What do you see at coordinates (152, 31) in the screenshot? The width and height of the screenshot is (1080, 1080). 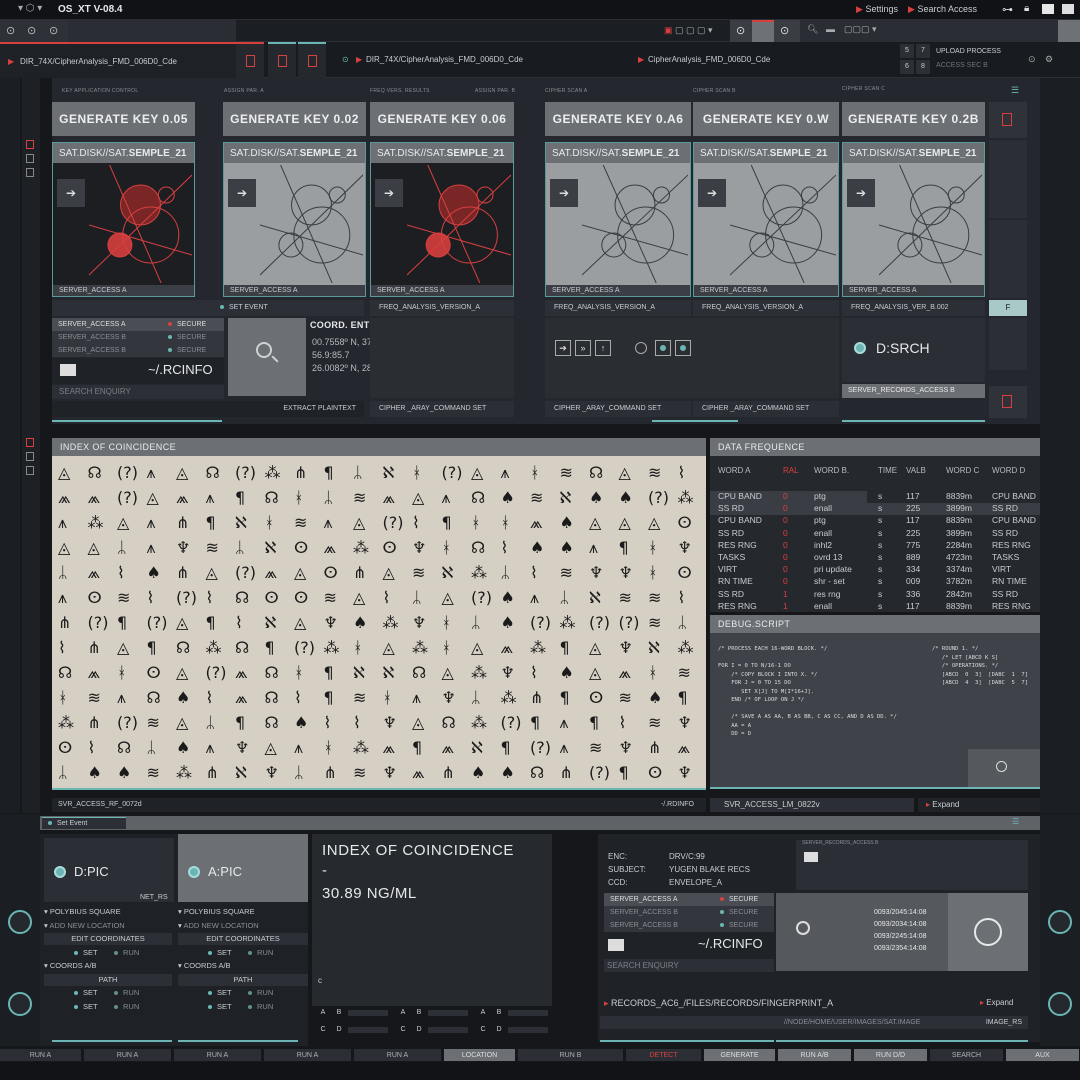 I see `toolbar-field` at bounding box center [152, 31].